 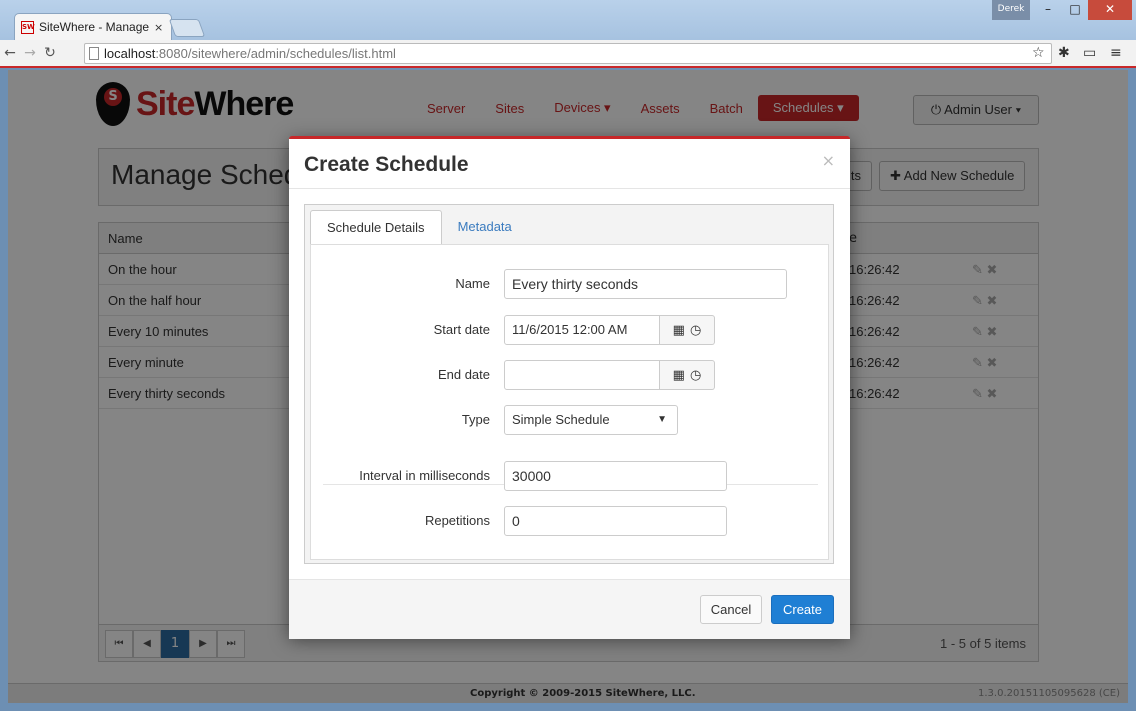 I want to click on profile-badge: Derek, so click(x=1011, y=10).